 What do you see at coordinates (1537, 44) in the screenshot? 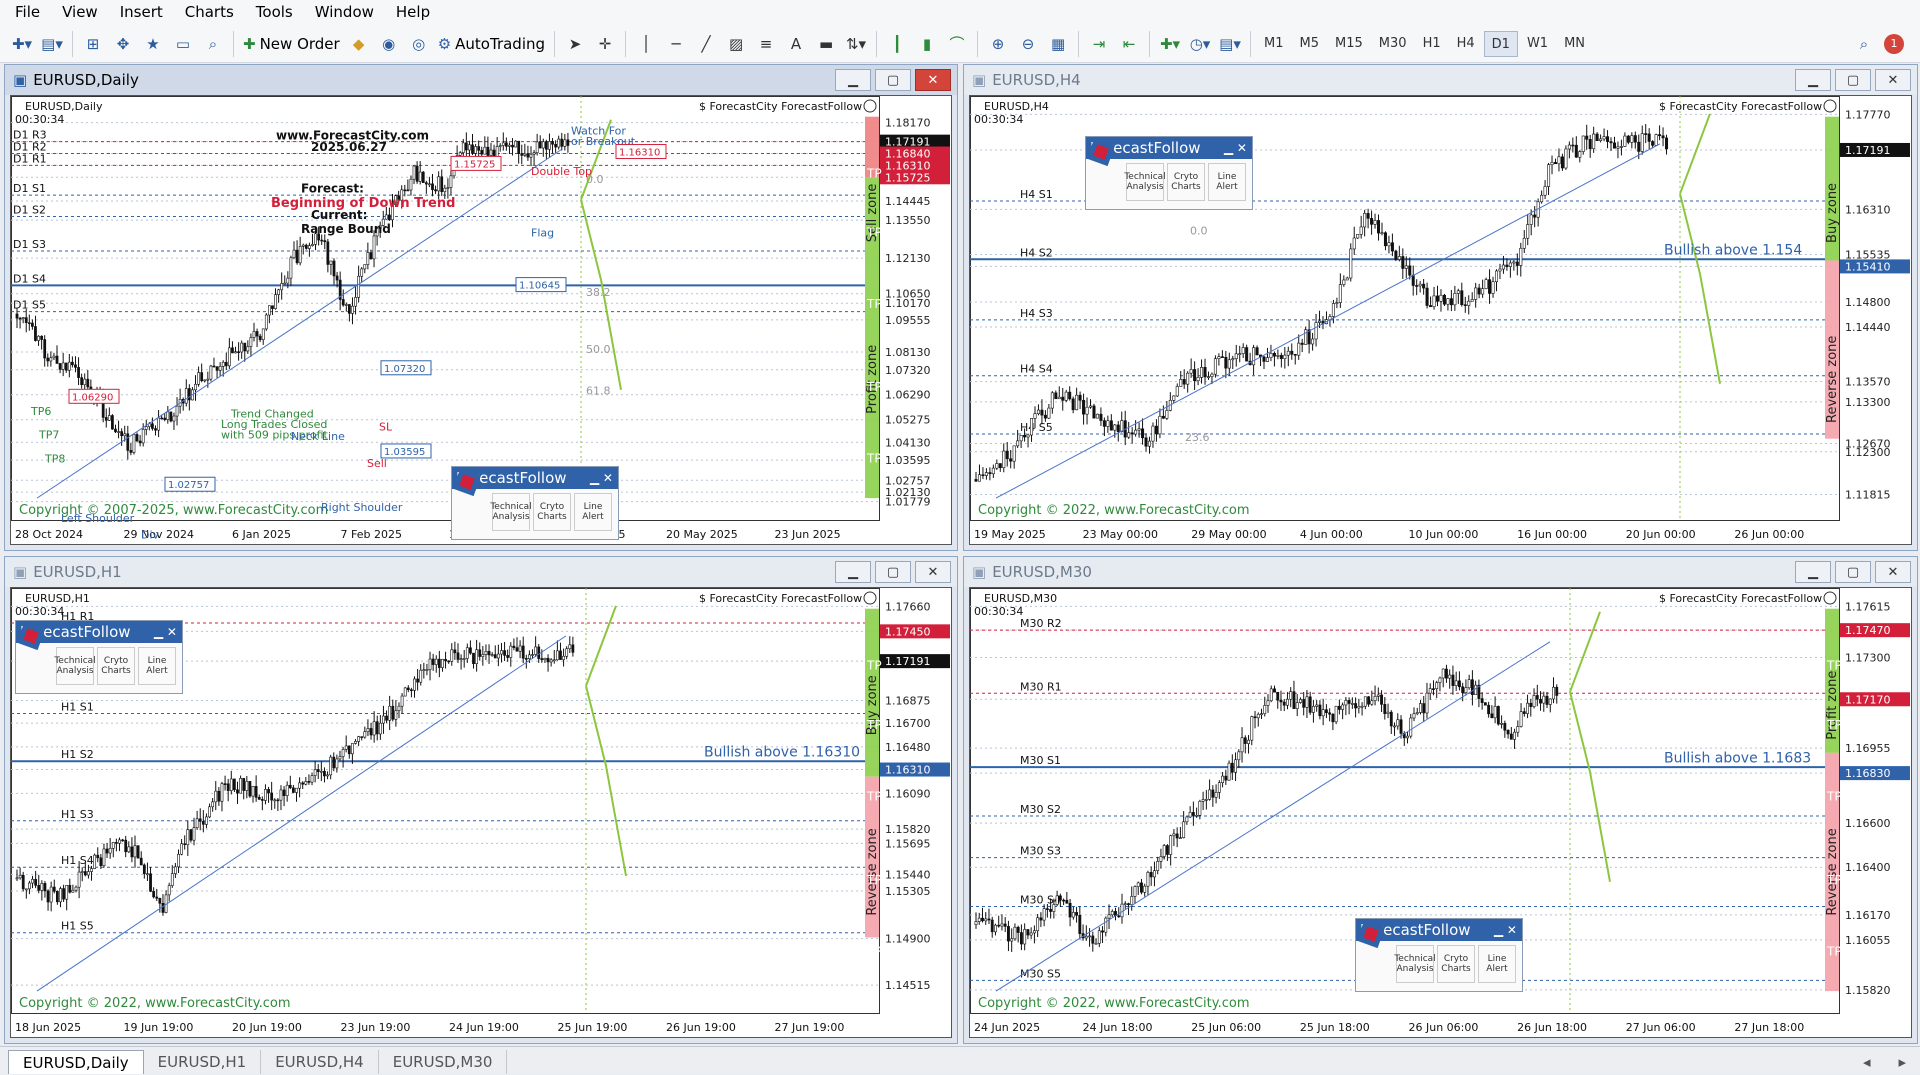
I see `timeframe-w1: W1` at bounding box center [1537, 44].